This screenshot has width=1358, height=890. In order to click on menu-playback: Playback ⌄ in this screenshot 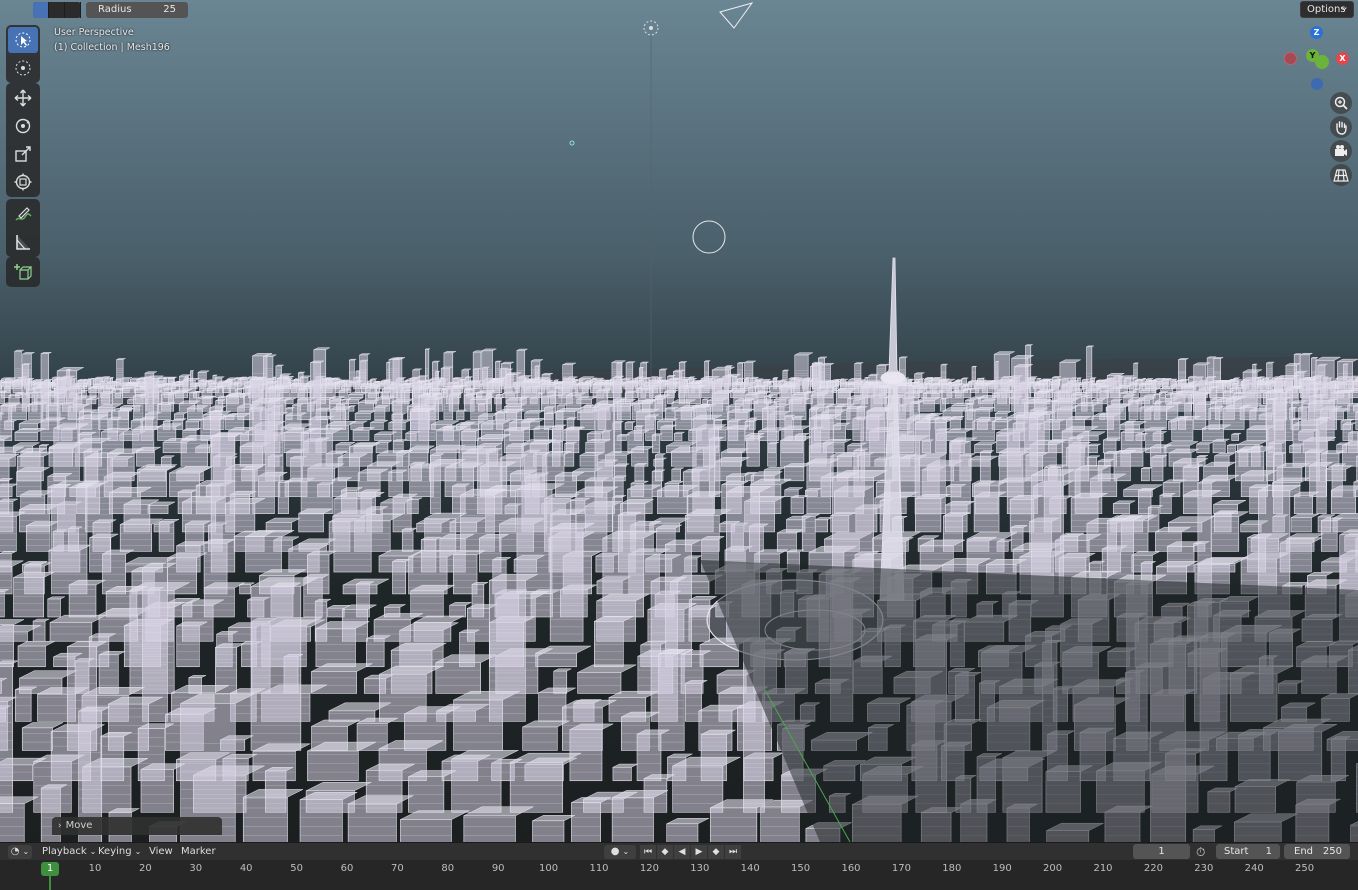, I will do `click(69, 852)`.